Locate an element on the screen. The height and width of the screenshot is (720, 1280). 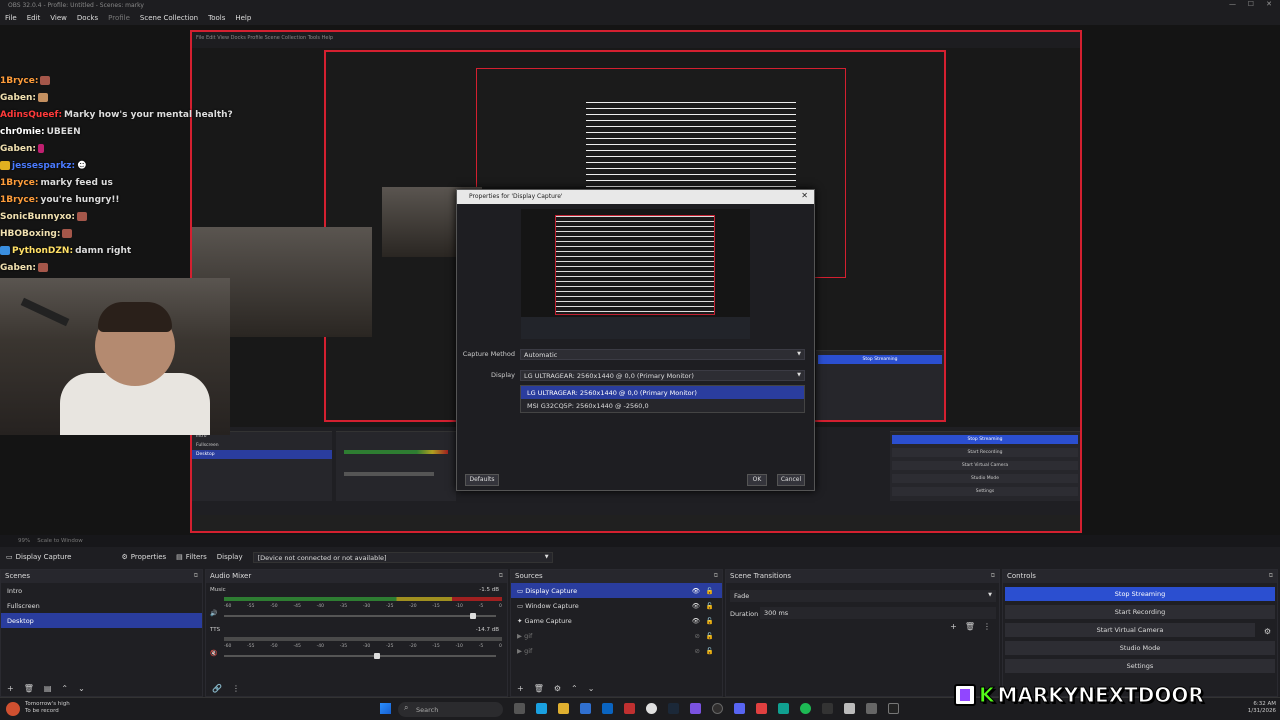
duration-input: 300 ms is located at coordinates (878, 613).